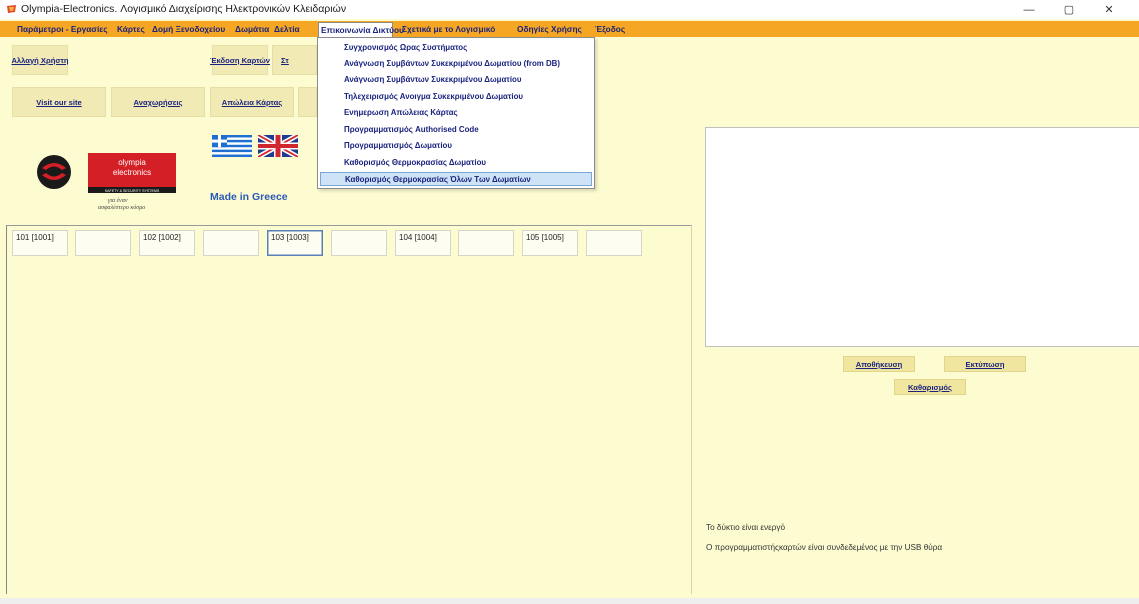 The height and width of the screenshot is (604, 1139). What do you see at coordinates (132, 162) in the screenshot?
I see `logo-text-olympia: olympia` at bounding box center [132, 162].